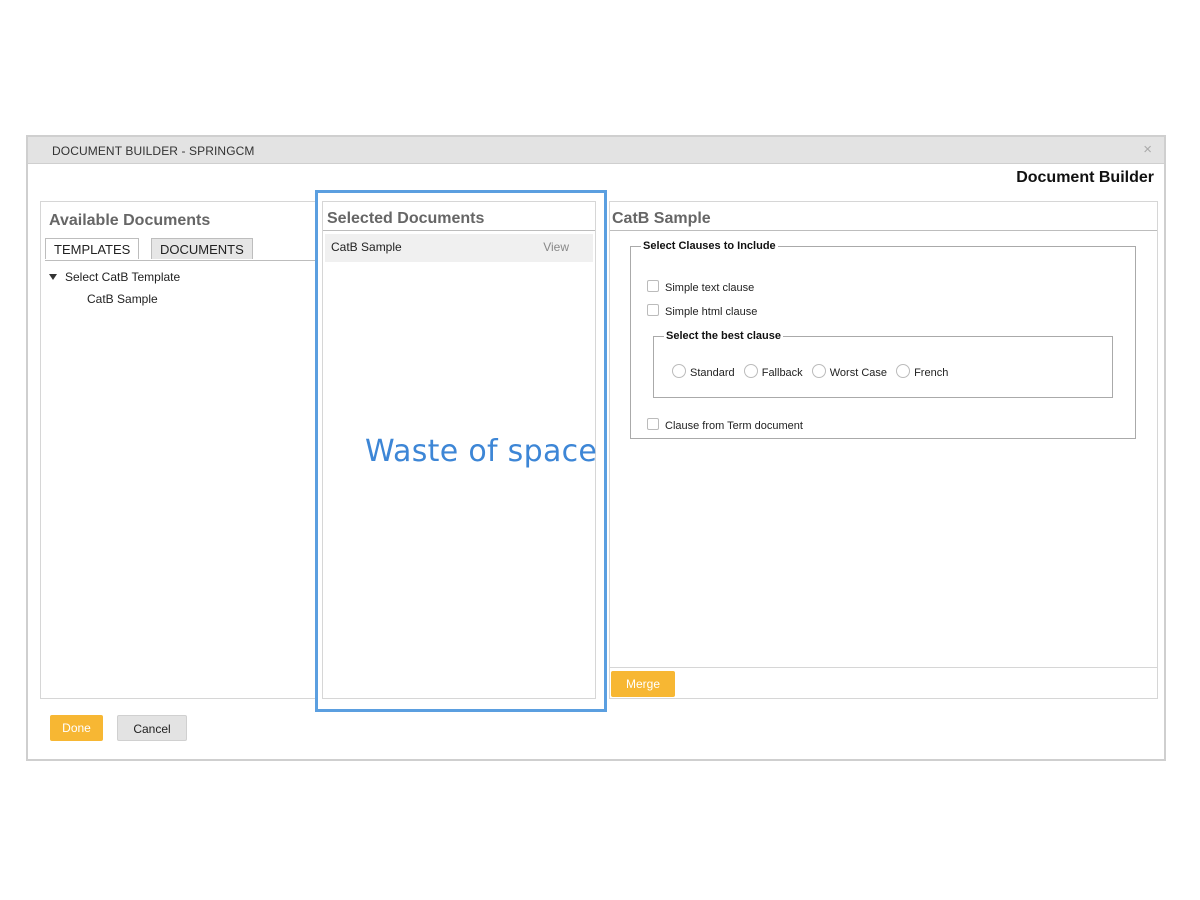  Describe the element at coordinates (130, 220) in the screenshot. I see `available-documents-title: Available Documents` at that location.